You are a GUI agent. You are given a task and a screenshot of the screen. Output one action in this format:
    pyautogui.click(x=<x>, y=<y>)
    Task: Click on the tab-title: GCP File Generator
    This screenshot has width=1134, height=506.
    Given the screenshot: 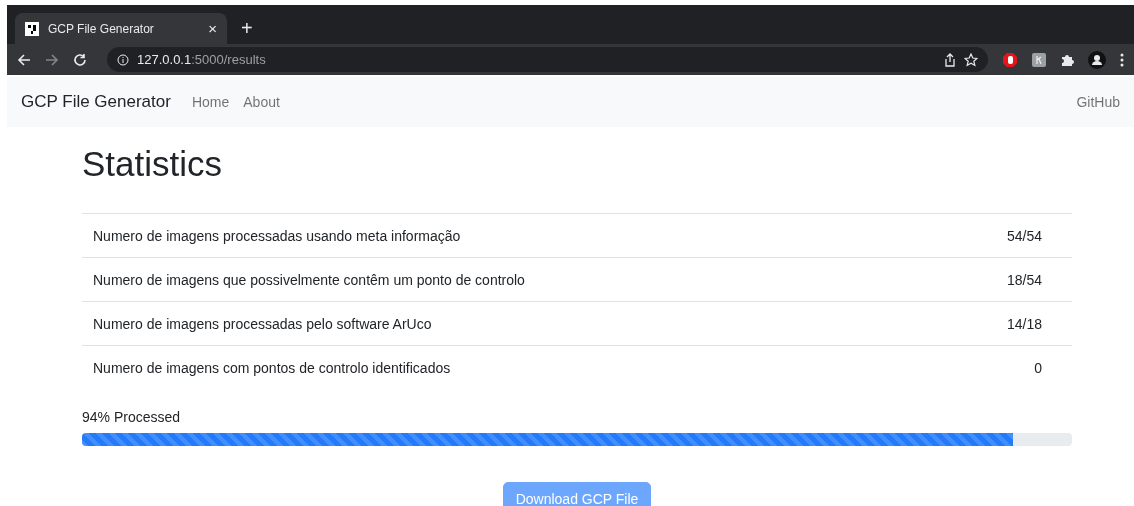 What is the action you would take?
    pyautogui.click(x=101, y=28)
    